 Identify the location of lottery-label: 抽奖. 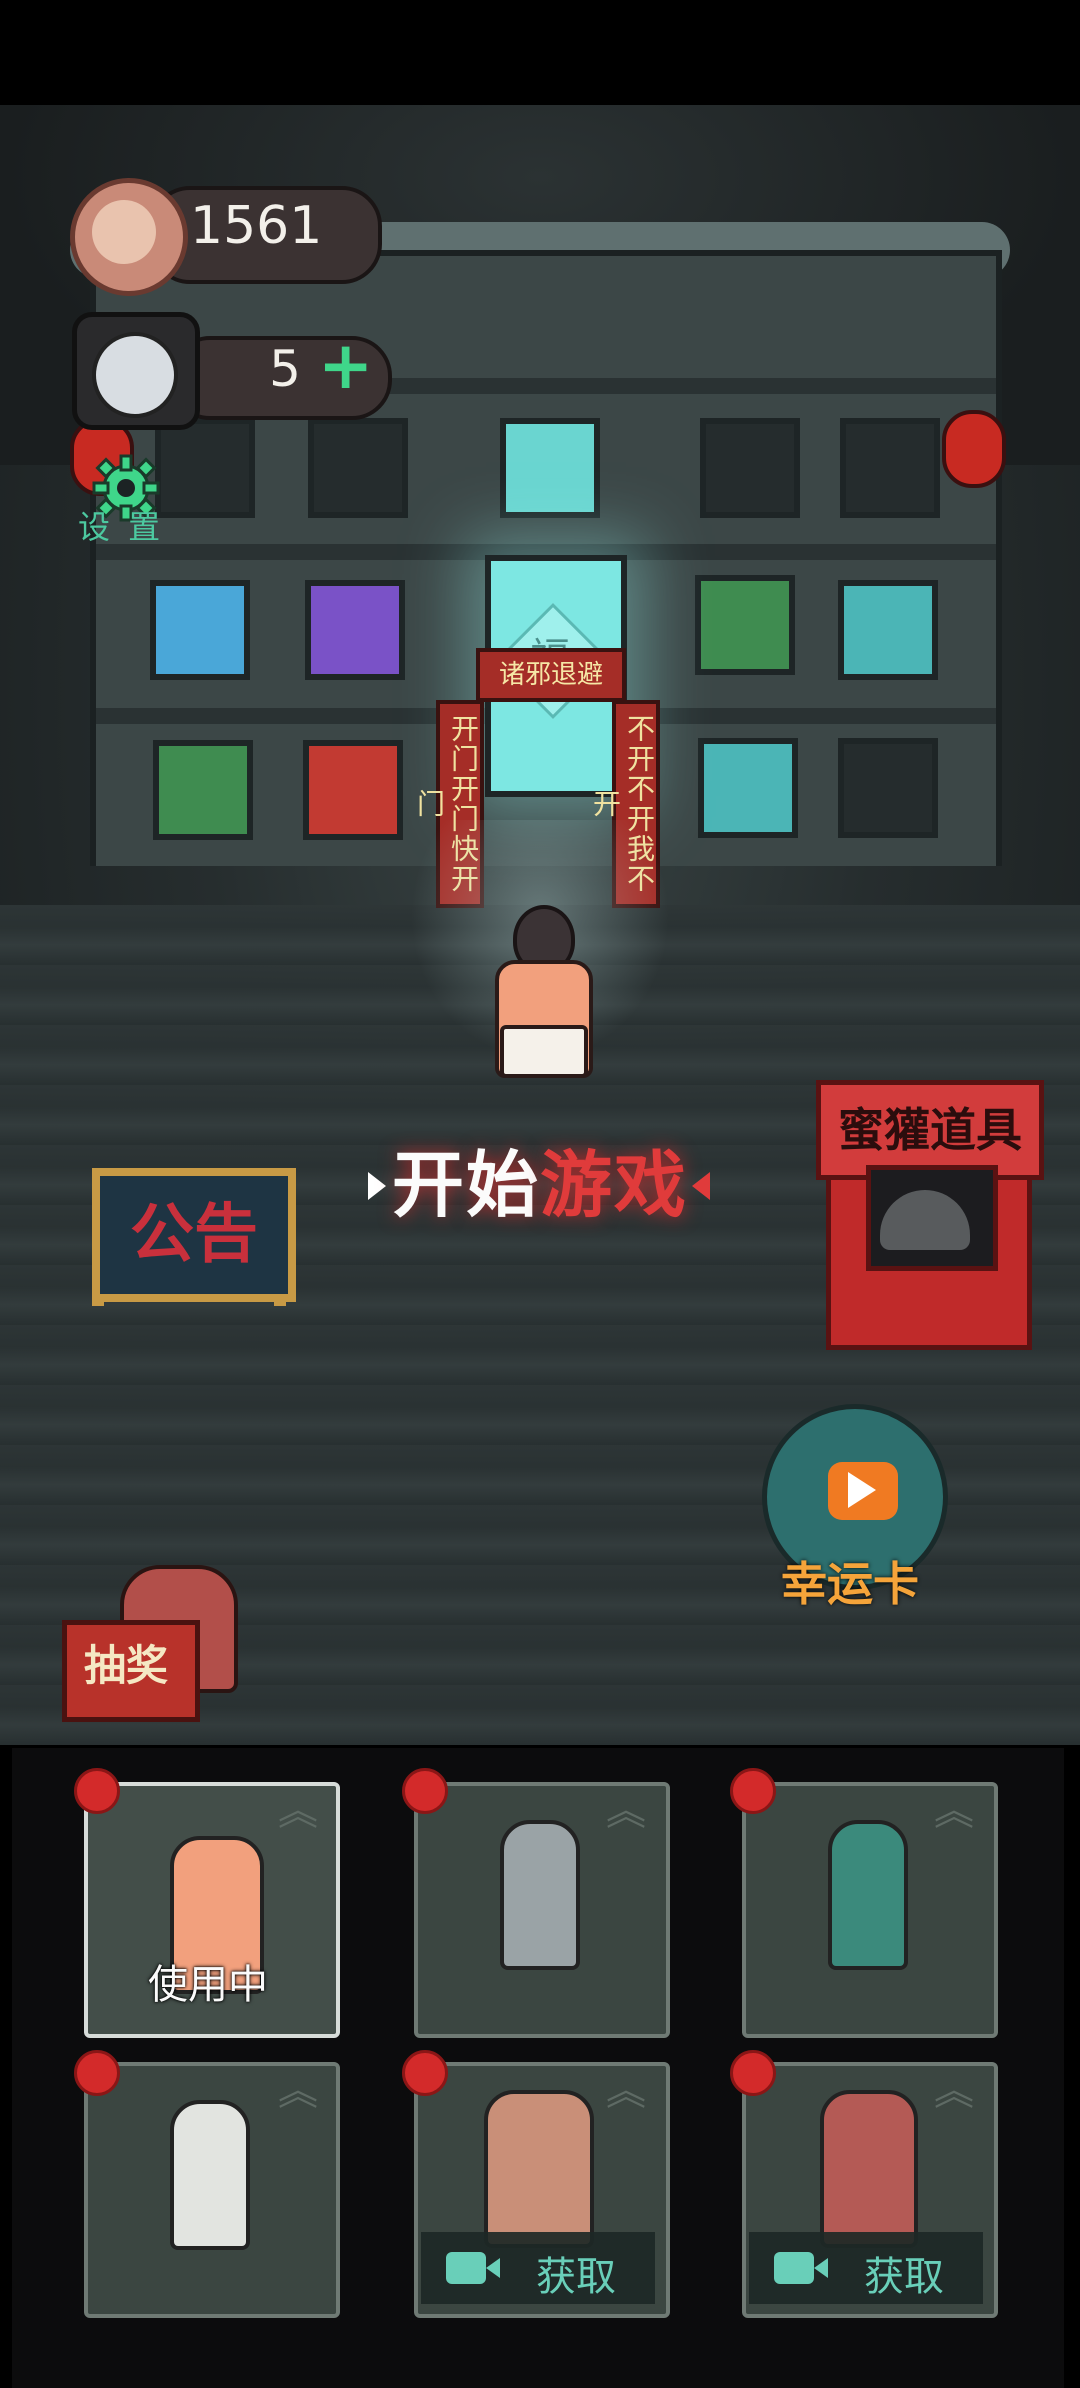
(126, 1662).